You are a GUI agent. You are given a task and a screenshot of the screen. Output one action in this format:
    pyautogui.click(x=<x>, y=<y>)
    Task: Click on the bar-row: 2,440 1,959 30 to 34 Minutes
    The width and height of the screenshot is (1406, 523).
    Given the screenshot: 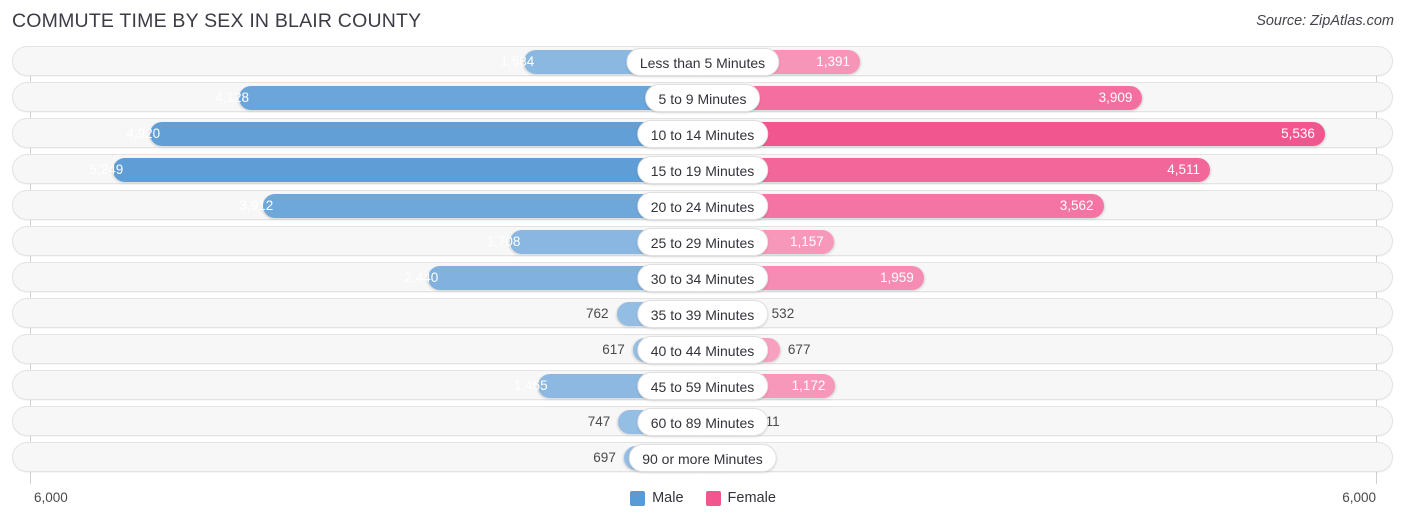 What is the action you would take?
    pyautogui.click(x=703, y=277)
    